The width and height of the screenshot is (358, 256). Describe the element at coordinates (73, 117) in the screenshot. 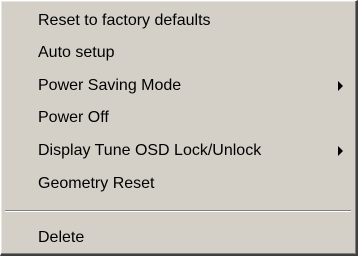

I see `menu-item-label: Power Off` at that location.